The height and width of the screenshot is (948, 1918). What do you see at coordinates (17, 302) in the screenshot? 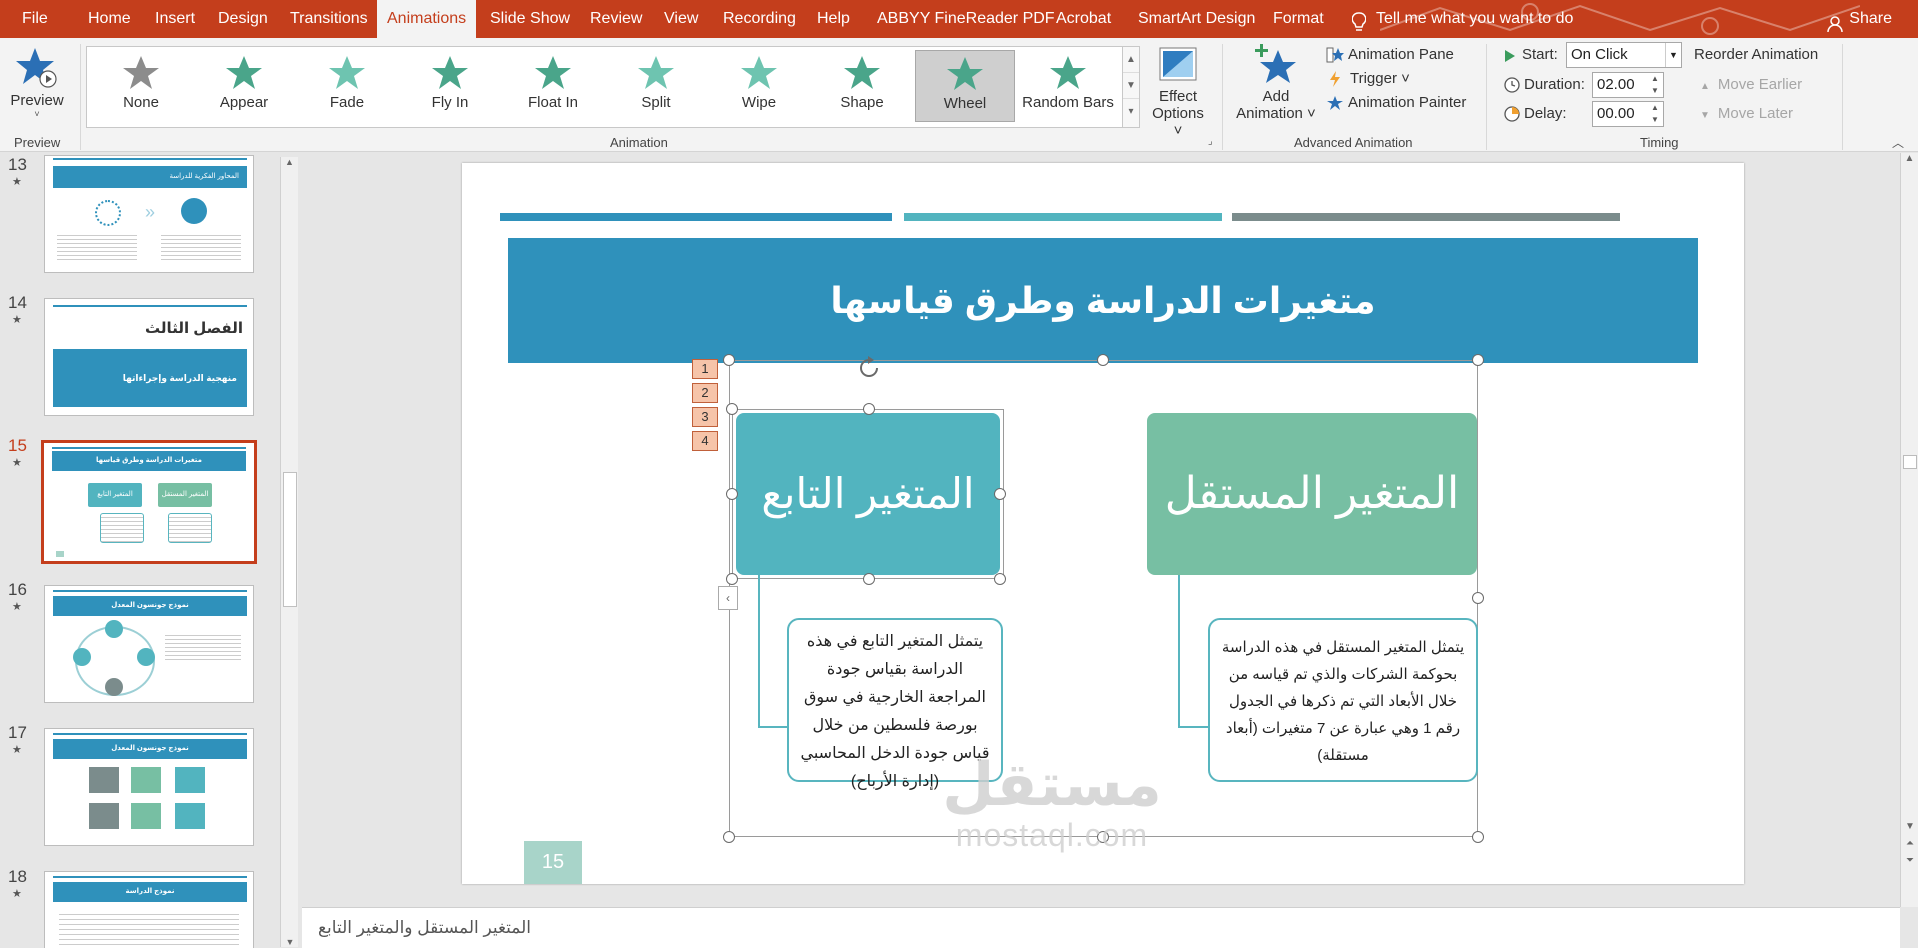
I see `thumb-number: 14` at bounding box center [17, 302].